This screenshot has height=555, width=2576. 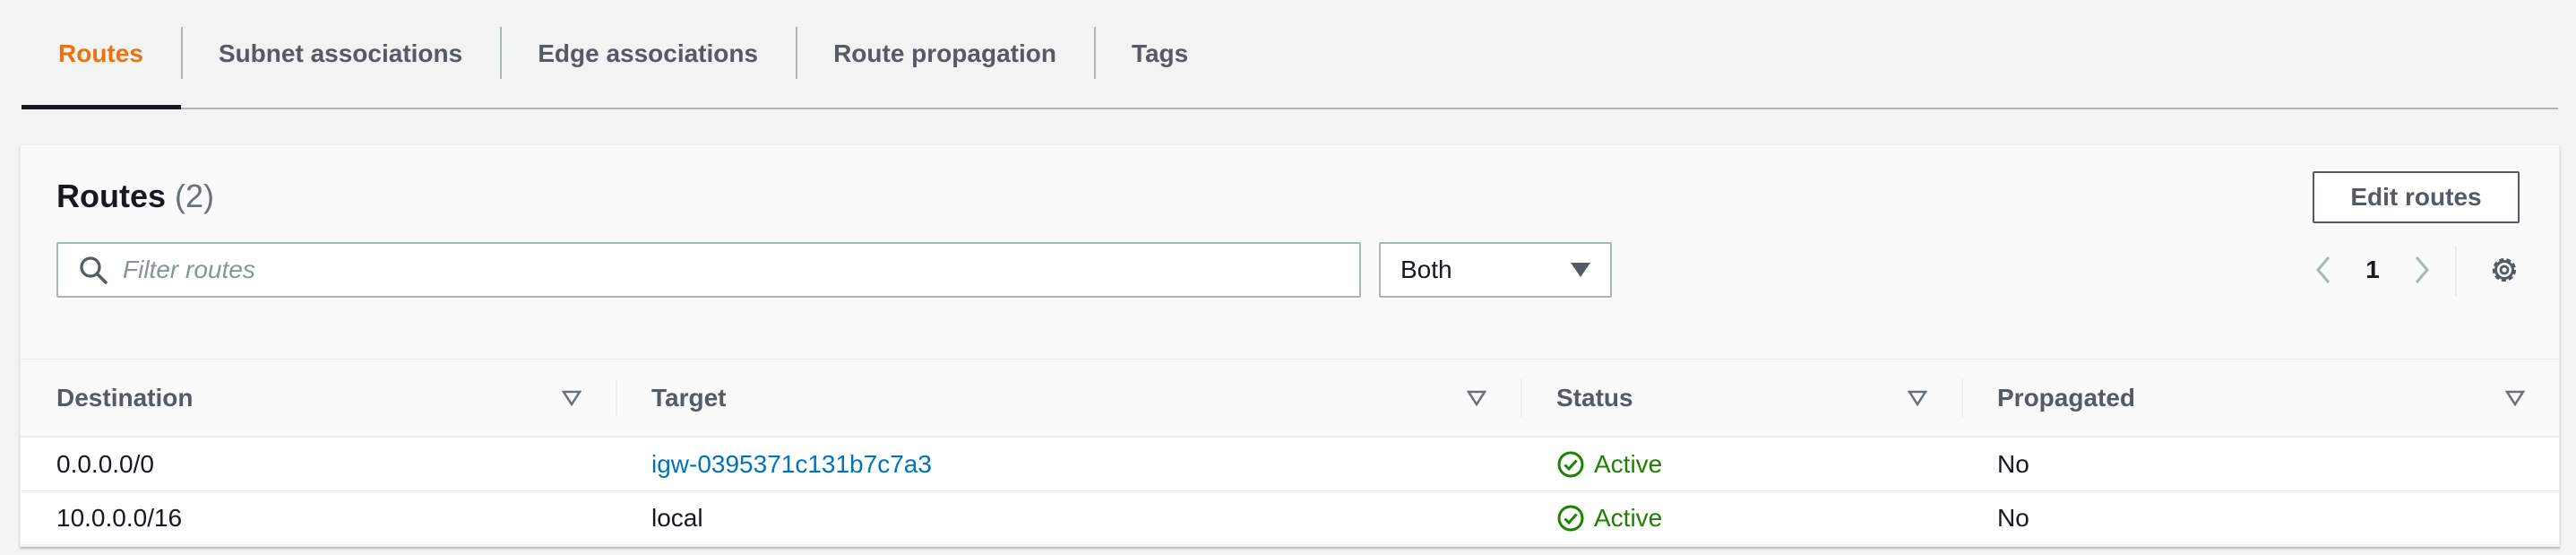 I want to click on table-header: Destination Target Status Propagated, so click(x=1290, y=398).